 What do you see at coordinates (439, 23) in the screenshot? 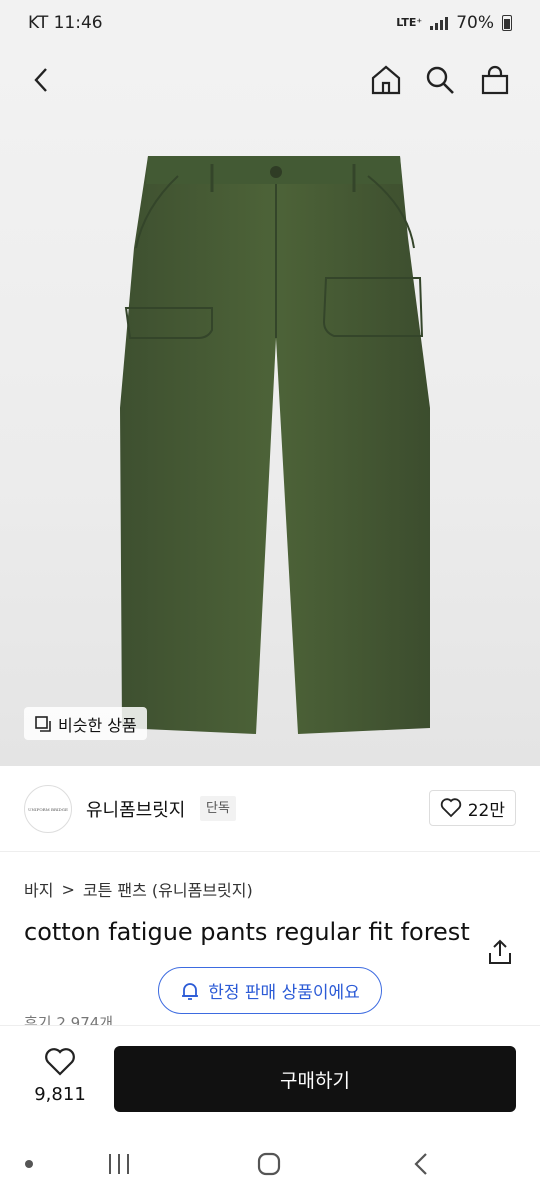
I see `signal-icon` at bounding box center [439, 23].